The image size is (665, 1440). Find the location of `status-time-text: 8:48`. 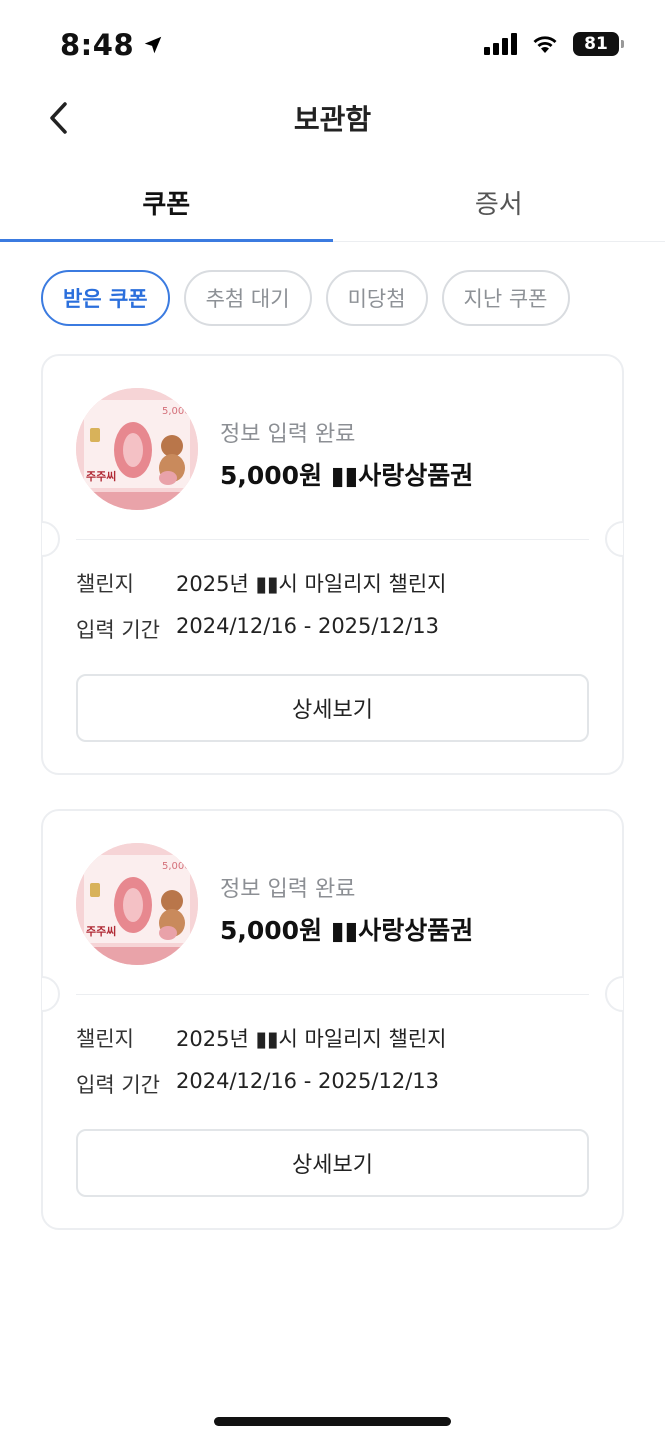

status-time-text: 8:48 is located at coordinates (97, 45).